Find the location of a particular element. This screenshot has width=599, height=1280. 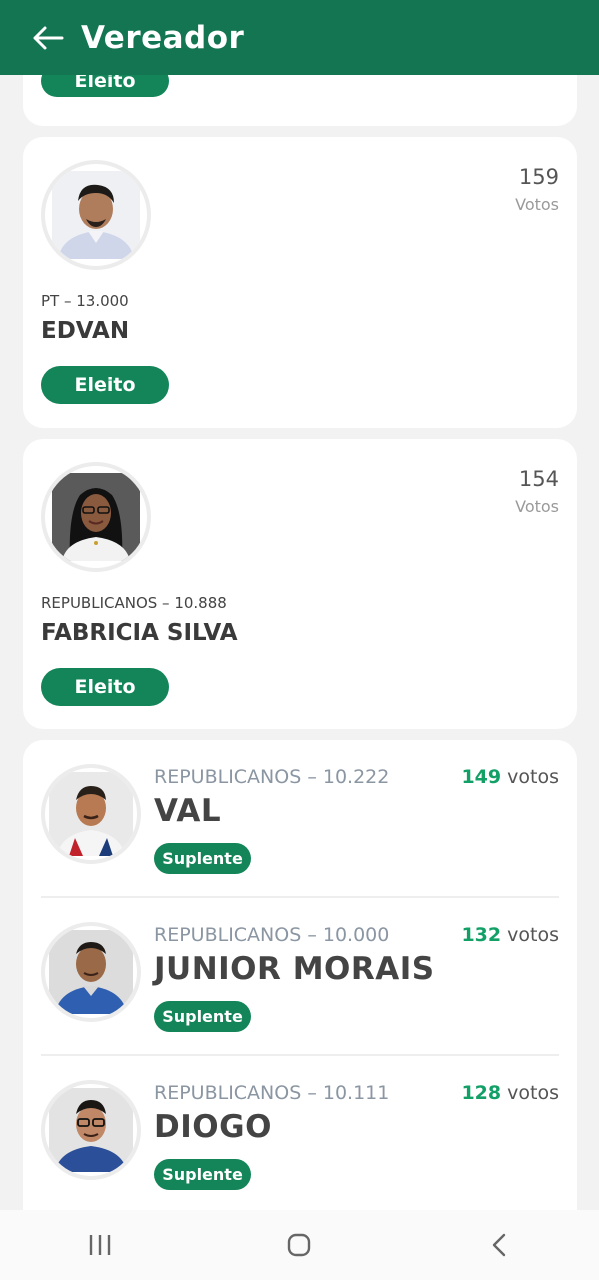

back-chevron-icon is located at coordinates (499, 1245).